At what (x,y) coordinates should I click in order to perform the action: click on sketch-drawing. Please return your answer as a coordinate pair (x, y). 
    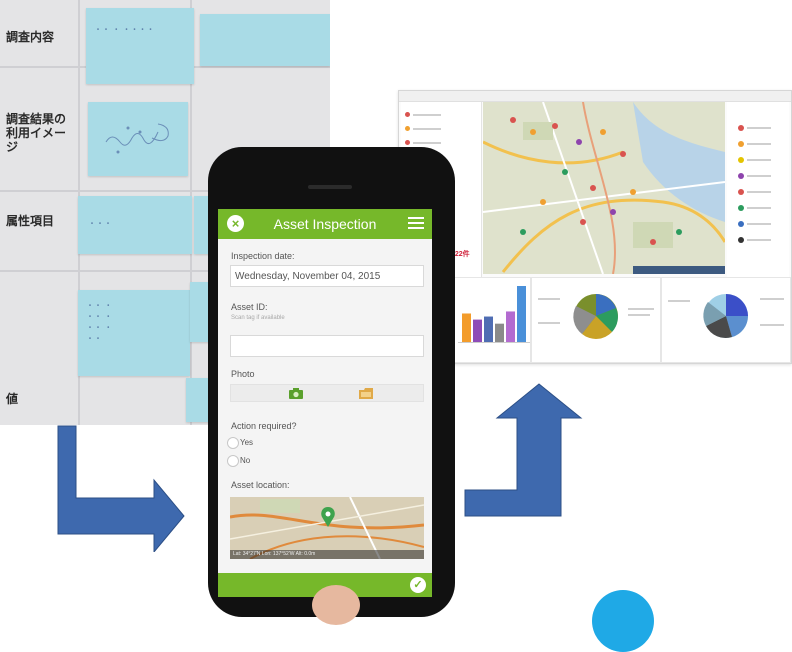
    Looking at the image, I should click on (137, 138).